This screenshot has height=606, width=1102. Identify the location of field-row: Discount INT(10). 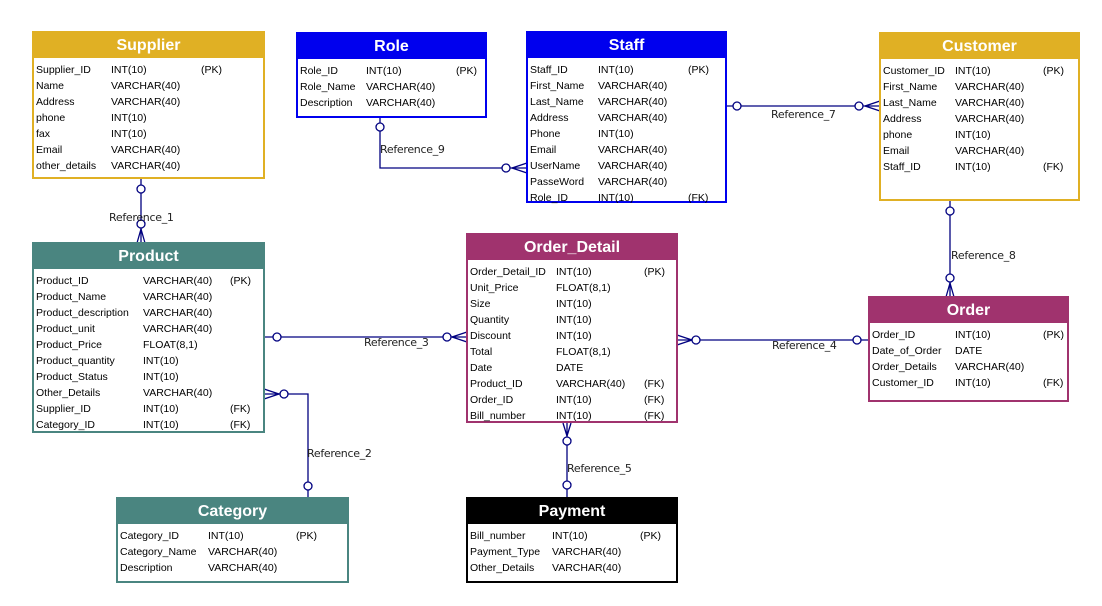
(571, 336).